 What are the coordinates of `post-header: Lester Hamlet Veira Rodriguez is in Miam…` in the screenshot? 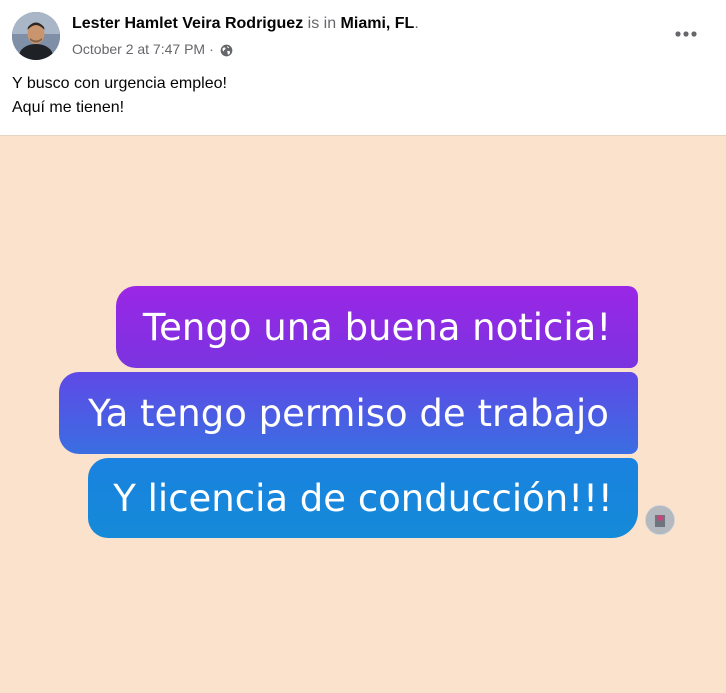 It's located at (363, 34).